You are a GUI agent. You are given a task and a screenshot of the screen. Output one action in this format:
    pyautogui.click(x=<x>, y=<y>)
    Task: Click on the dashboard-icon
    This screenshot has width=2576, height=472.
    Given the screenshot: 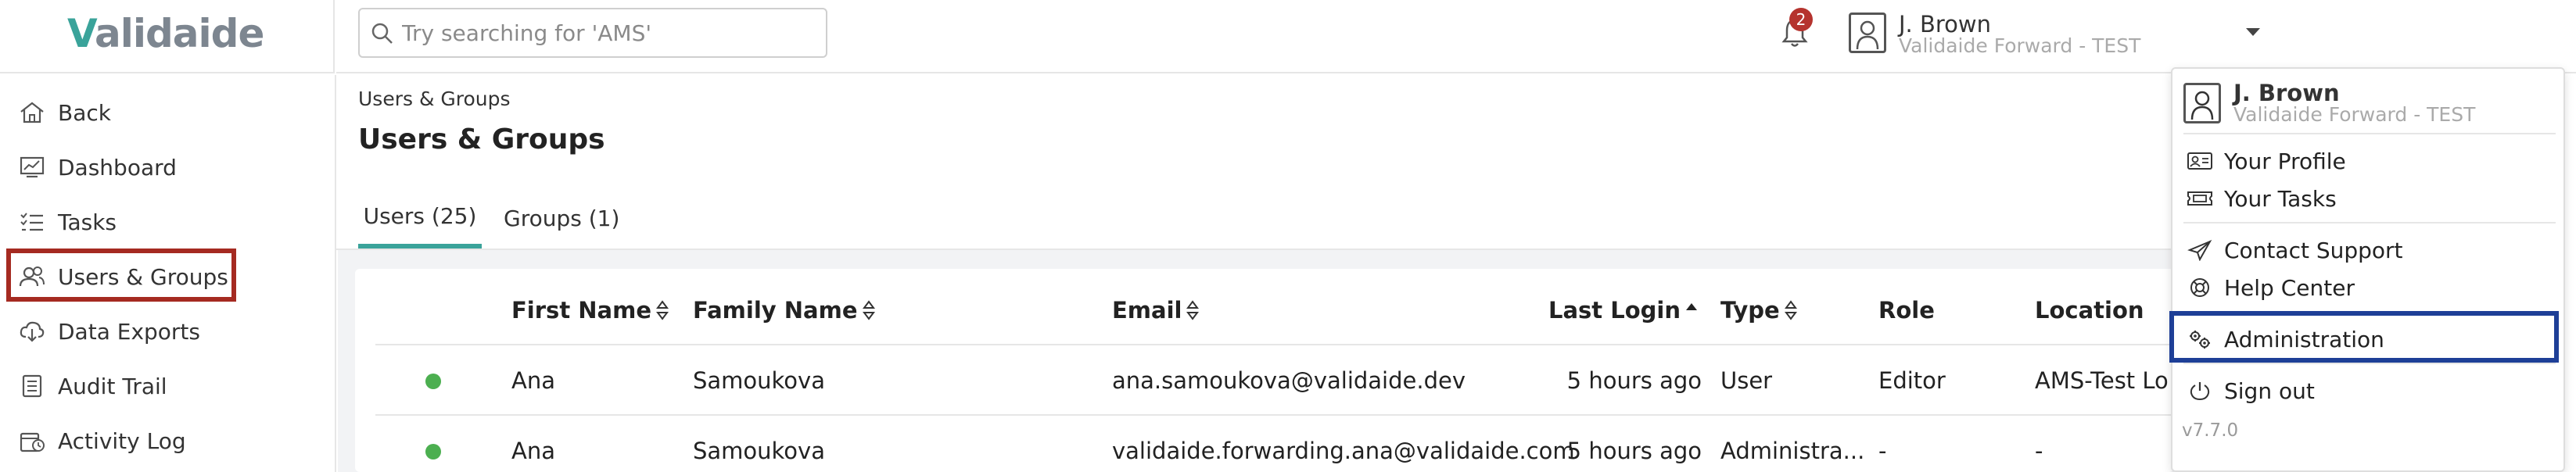 What is the action you would take?
    pyautogui.click(x=32, y=167)
    